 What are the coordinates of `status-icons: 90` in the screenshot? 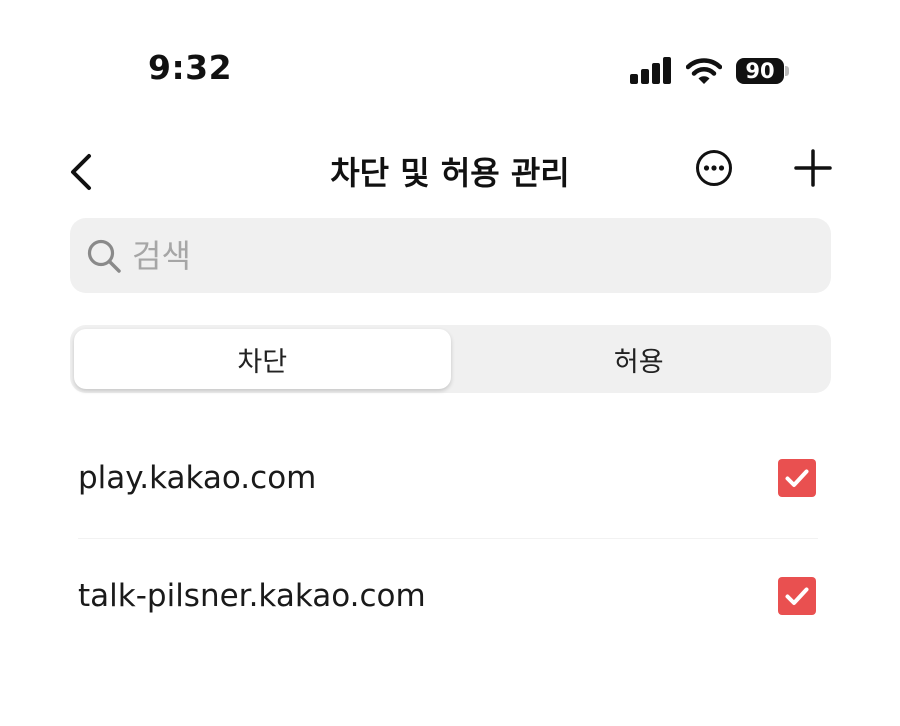 It's located at (709, 71).